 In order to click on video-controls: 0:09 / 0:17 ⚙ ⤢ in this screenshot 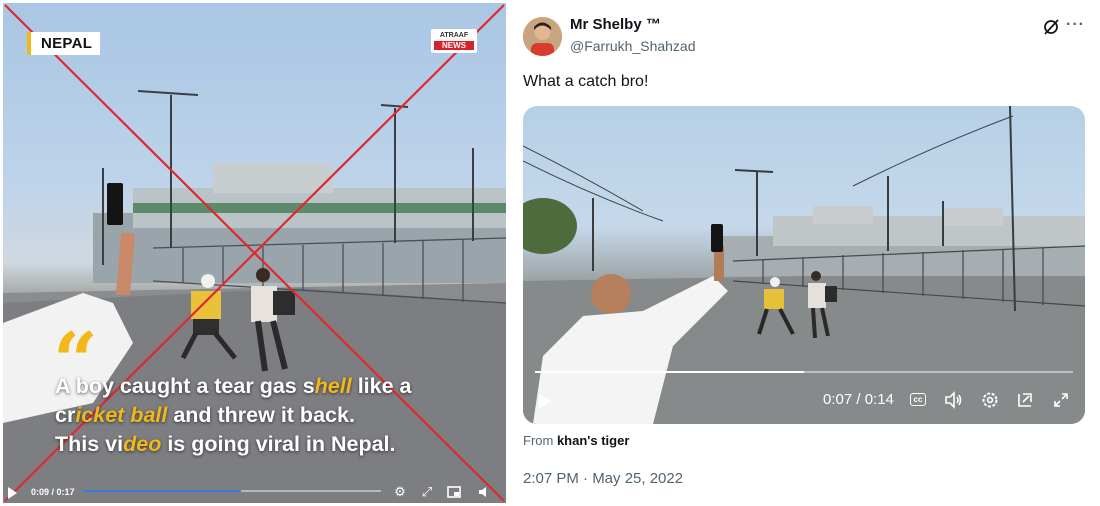, I will do `click(254, 492)`.